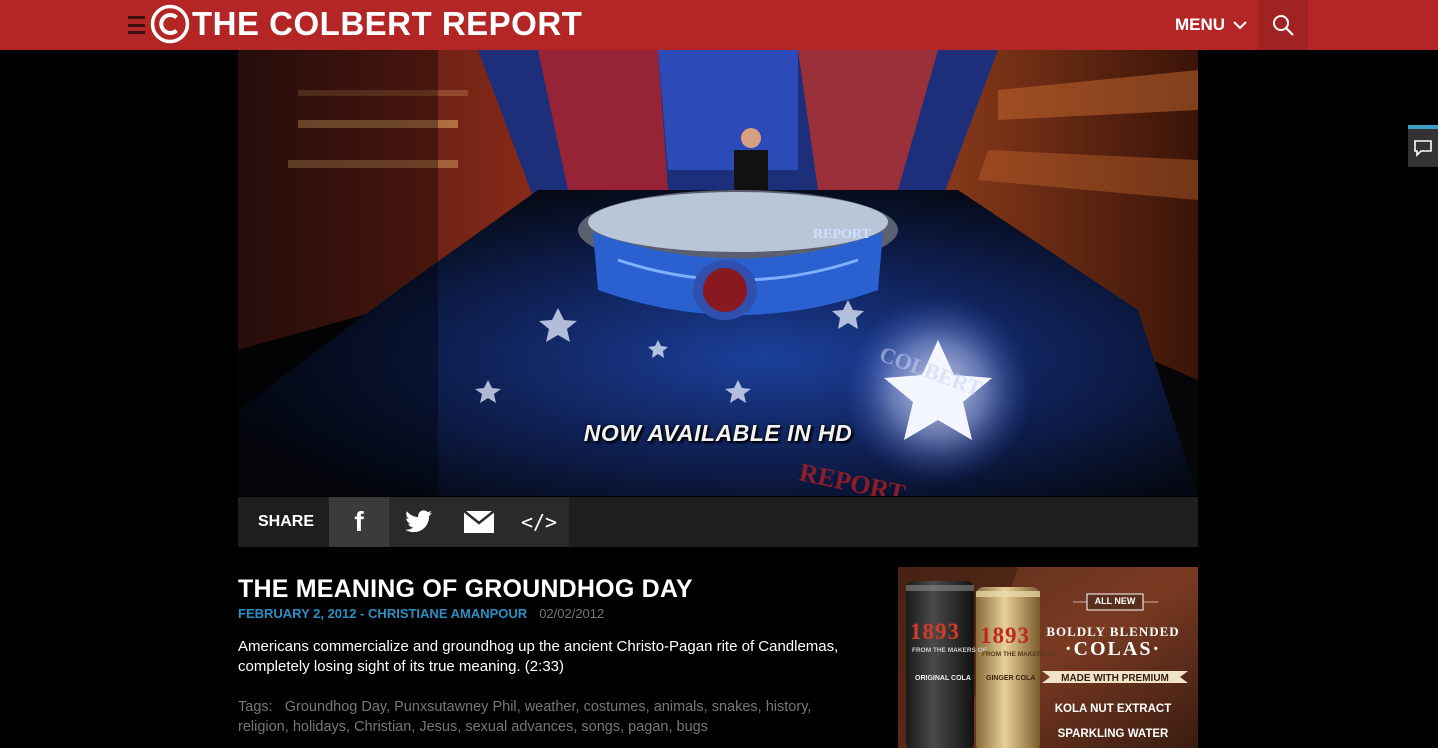 The image size is (1438, 748). What do you see at coordinates (949, 650) in the screenshot?
I see `can-subtitle: FROM THE MAKERS OF` at bounding box center [949, 650].